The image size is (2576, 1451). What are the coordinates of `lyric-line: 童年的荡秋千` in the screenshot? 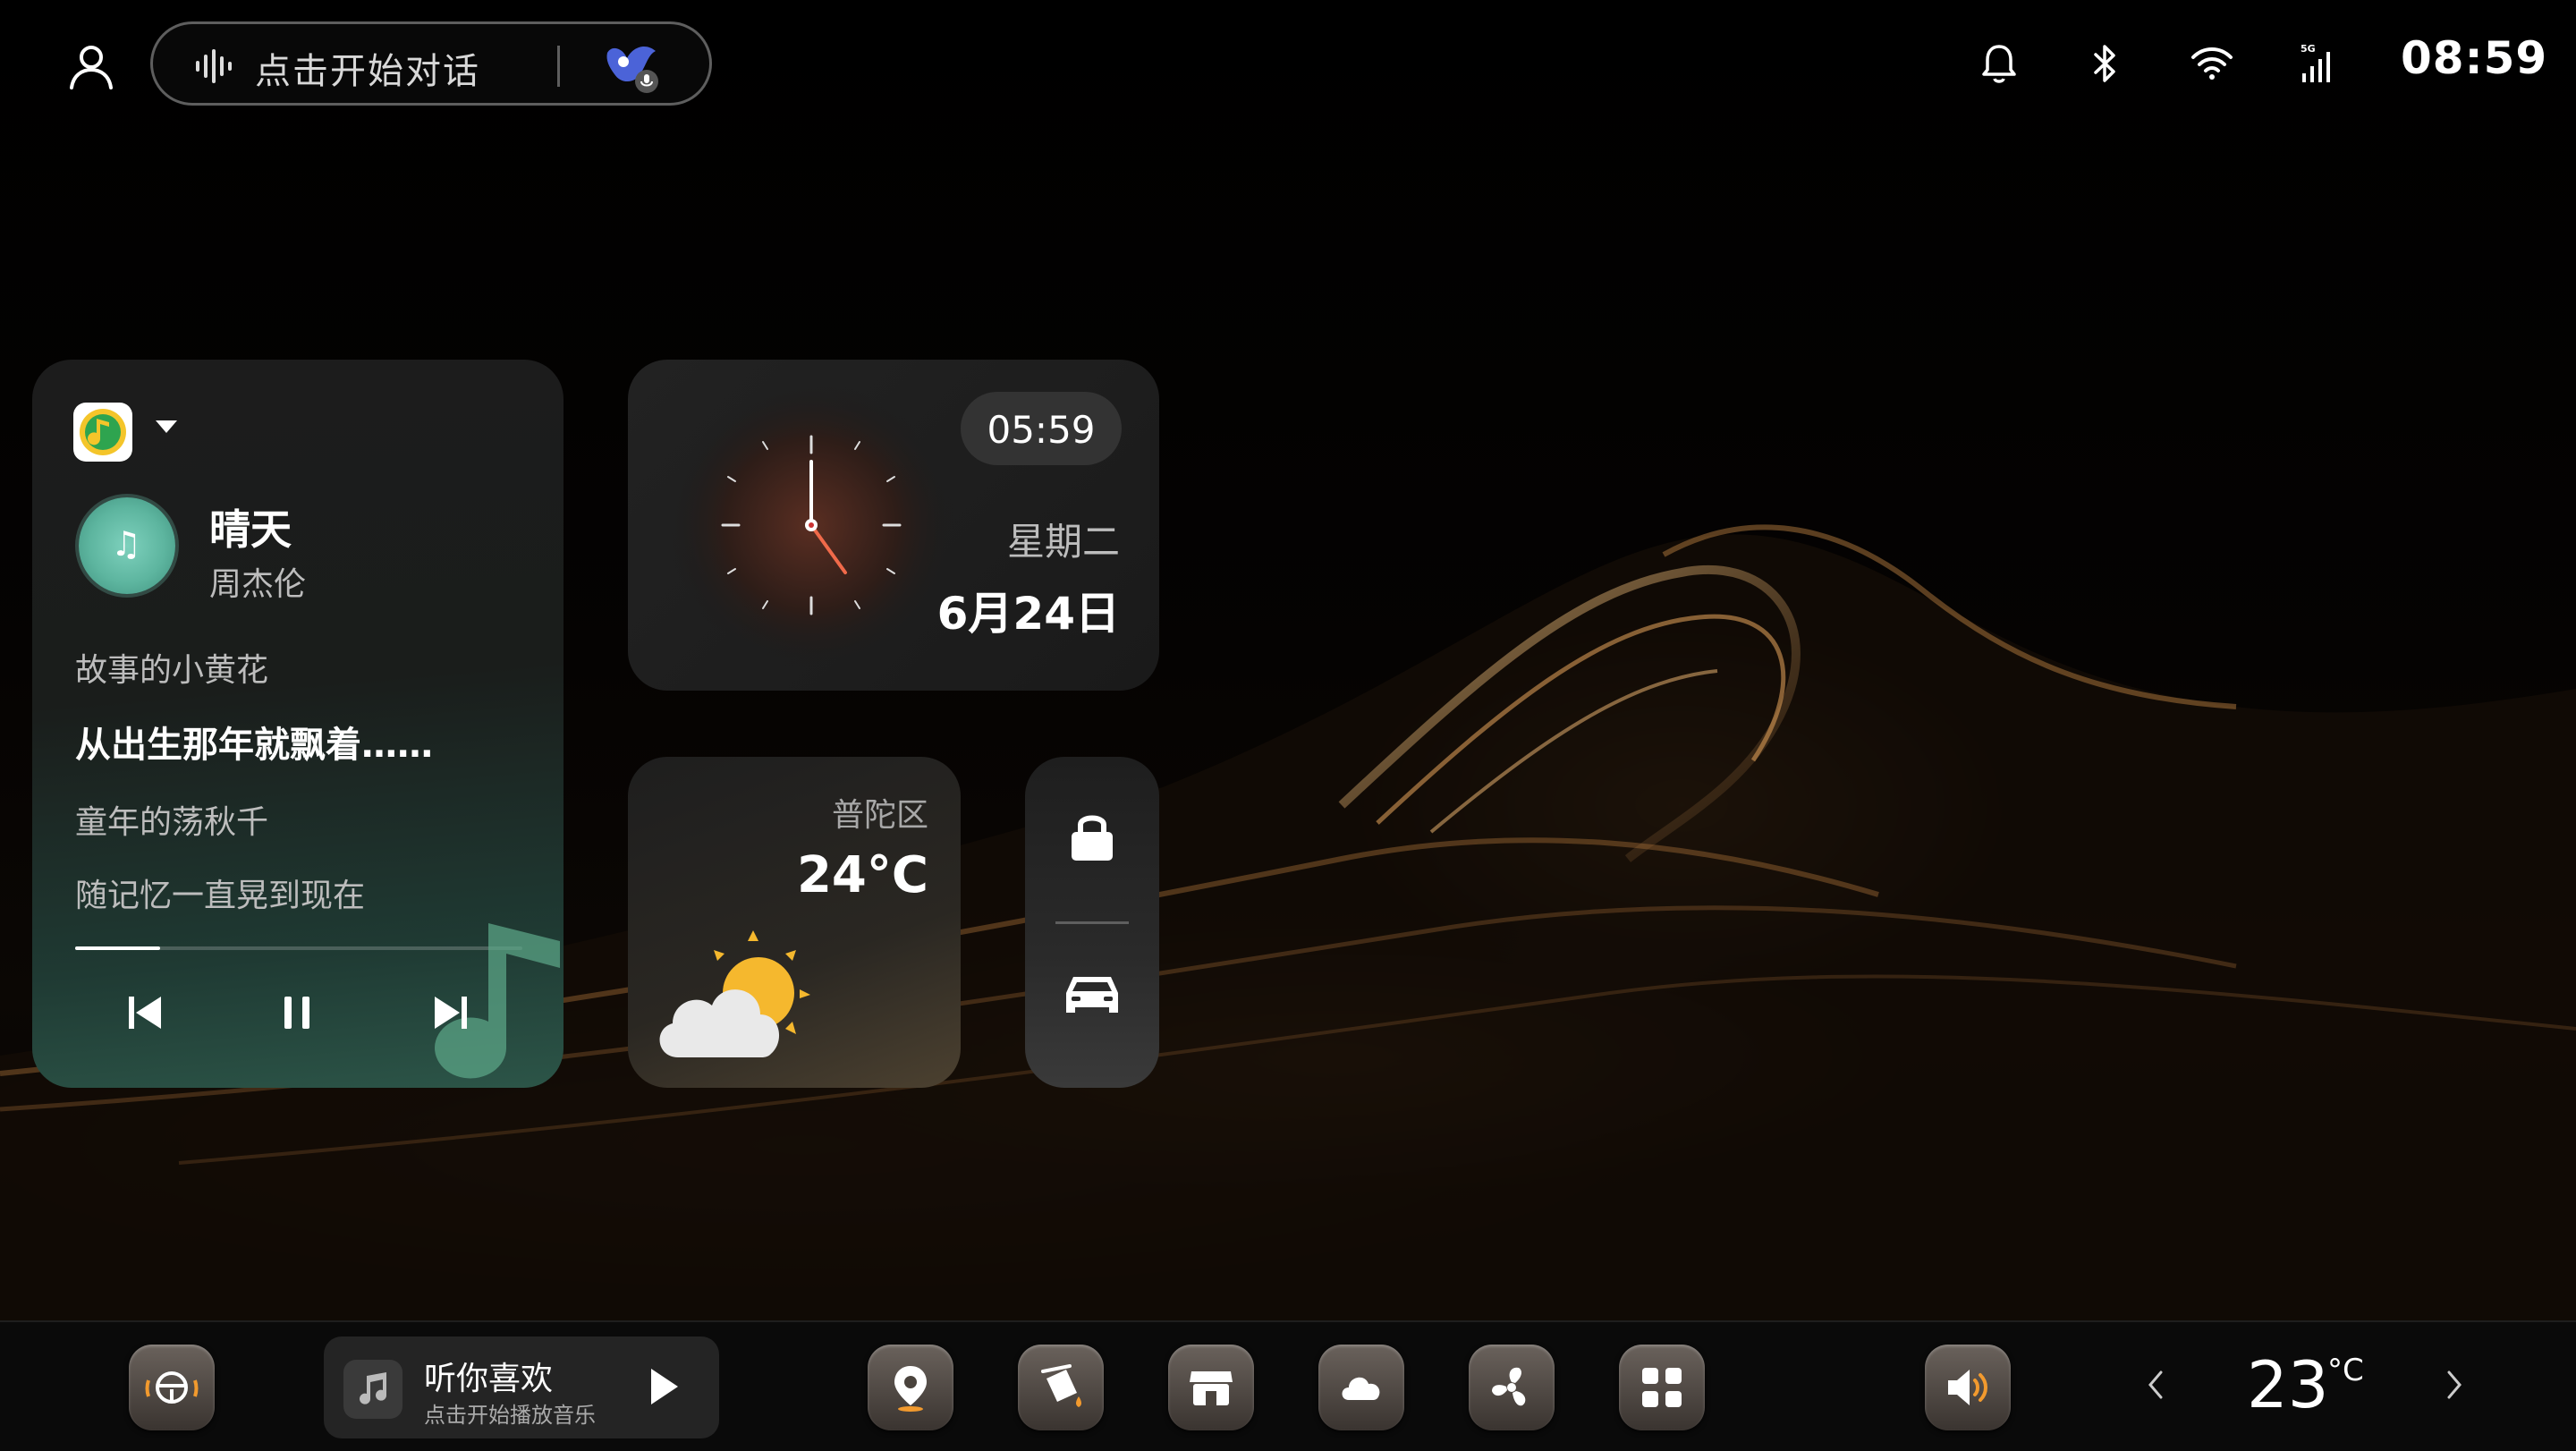 It's located at (172, 822).